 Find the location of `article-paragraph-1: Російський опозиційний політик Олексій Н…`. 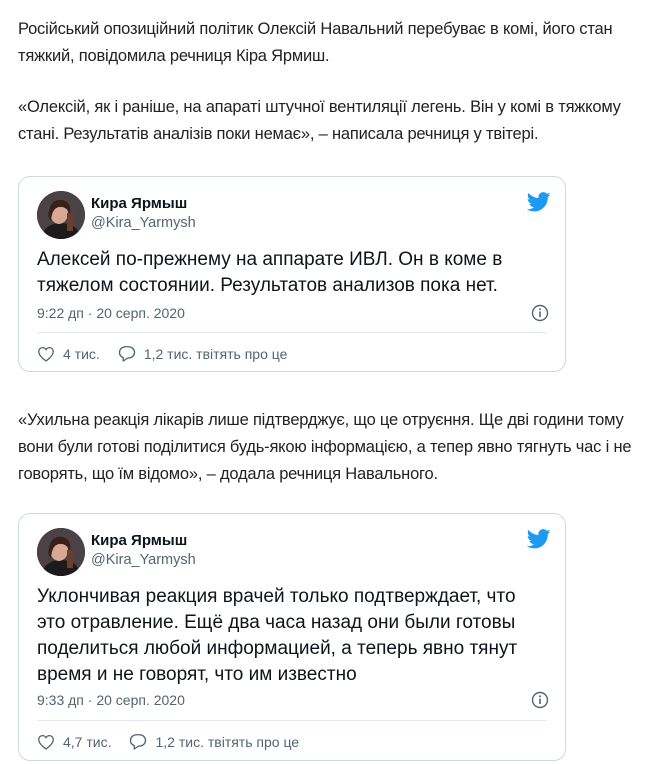

article-paragraph-1: Російський опозиційний політик Олексій Н… is located at coordinates (315, 42).